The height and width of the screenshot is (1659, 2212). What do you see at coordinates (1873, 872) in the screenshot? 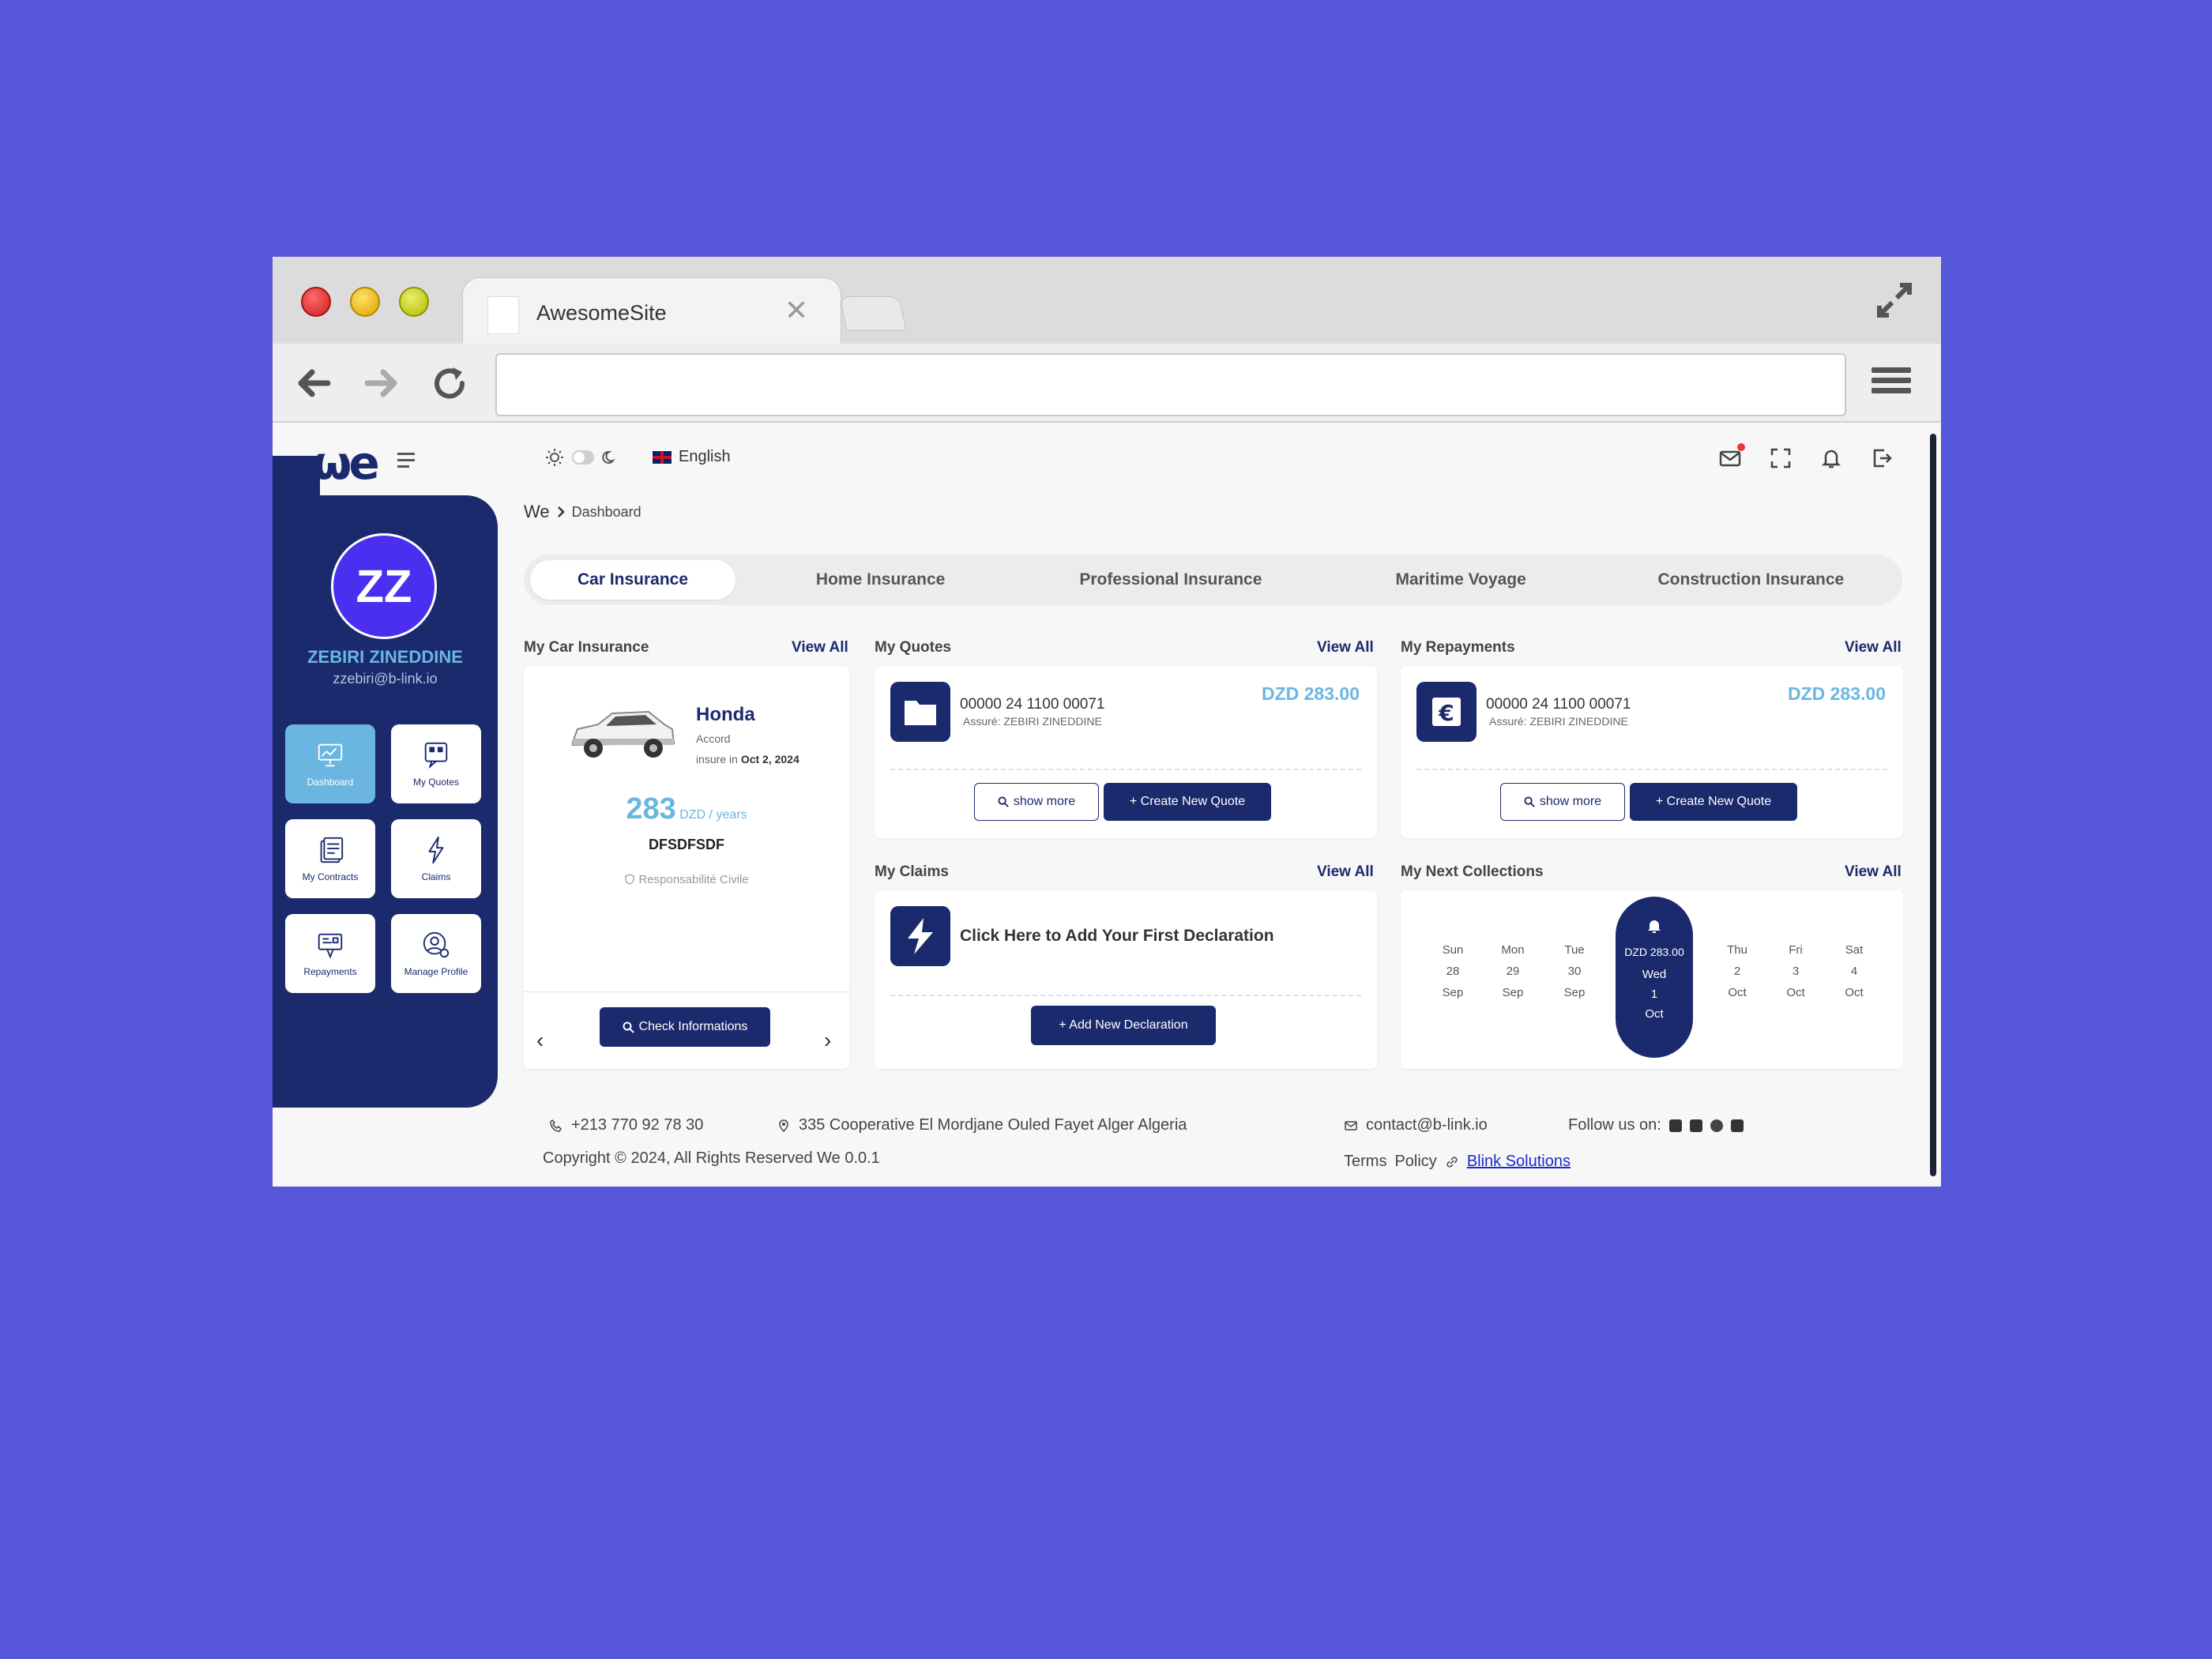
I see `view-all-collections-link: View All` at bounding box center [1873, 872].